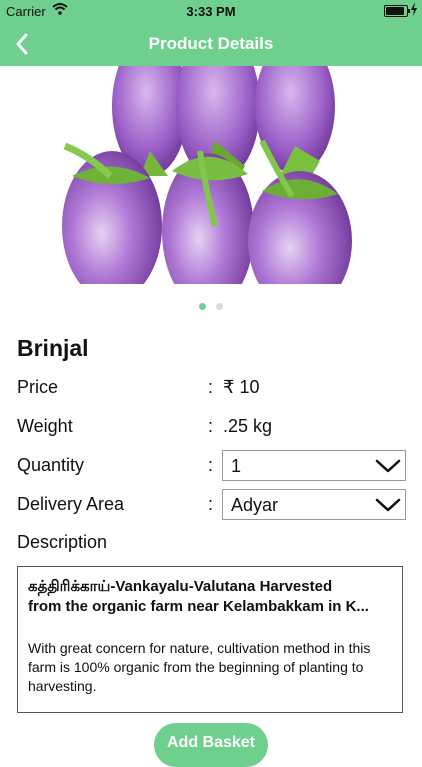 The height and width of the screenshot is (767, 422). I want to click on price-label: Price, so click(38, 387).